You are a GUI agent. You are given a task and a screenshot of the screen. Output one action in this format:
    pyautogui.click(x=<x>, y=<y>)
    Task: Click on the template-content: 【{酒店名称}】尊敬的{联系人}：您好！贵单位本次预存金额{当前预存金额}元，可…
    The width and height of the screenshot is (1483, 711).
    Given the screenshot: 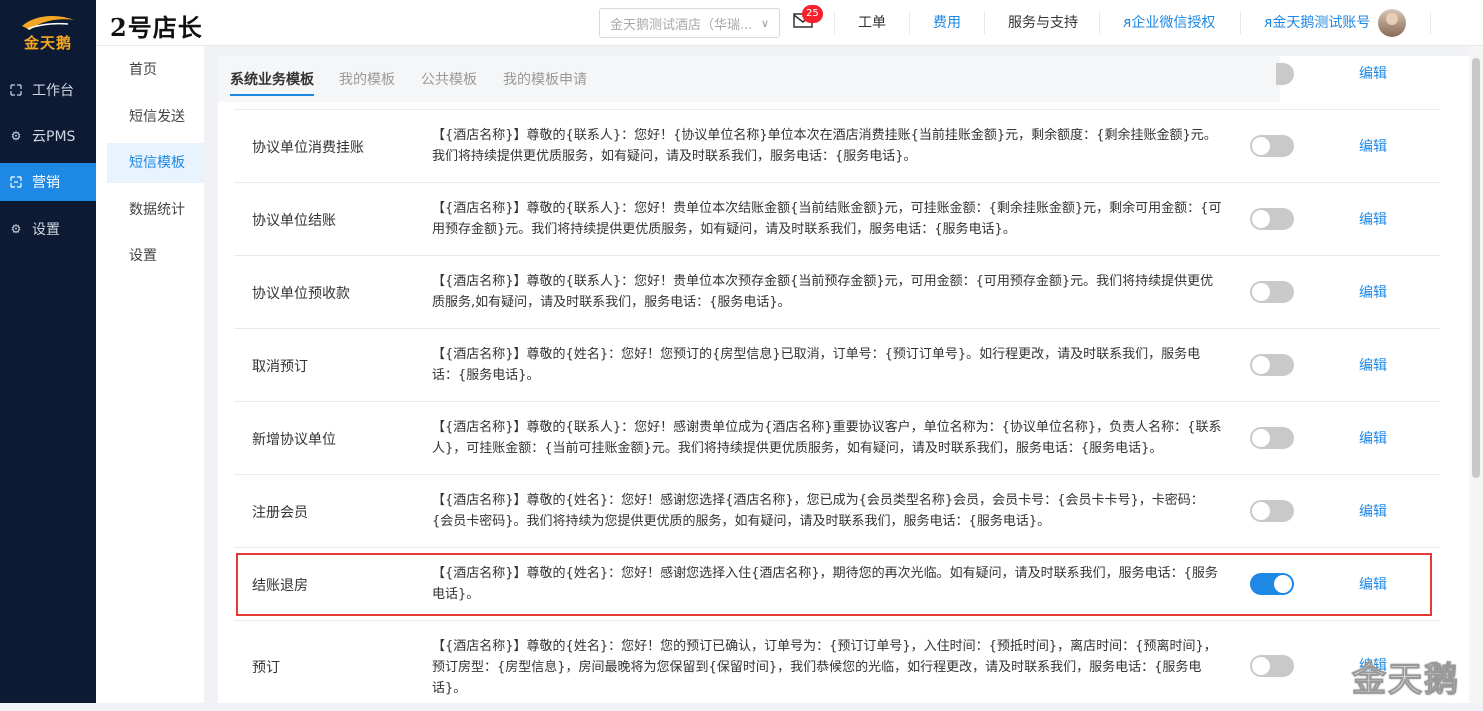 What is the action you would take?
    pyautogui.click(x=823, y=292)
    